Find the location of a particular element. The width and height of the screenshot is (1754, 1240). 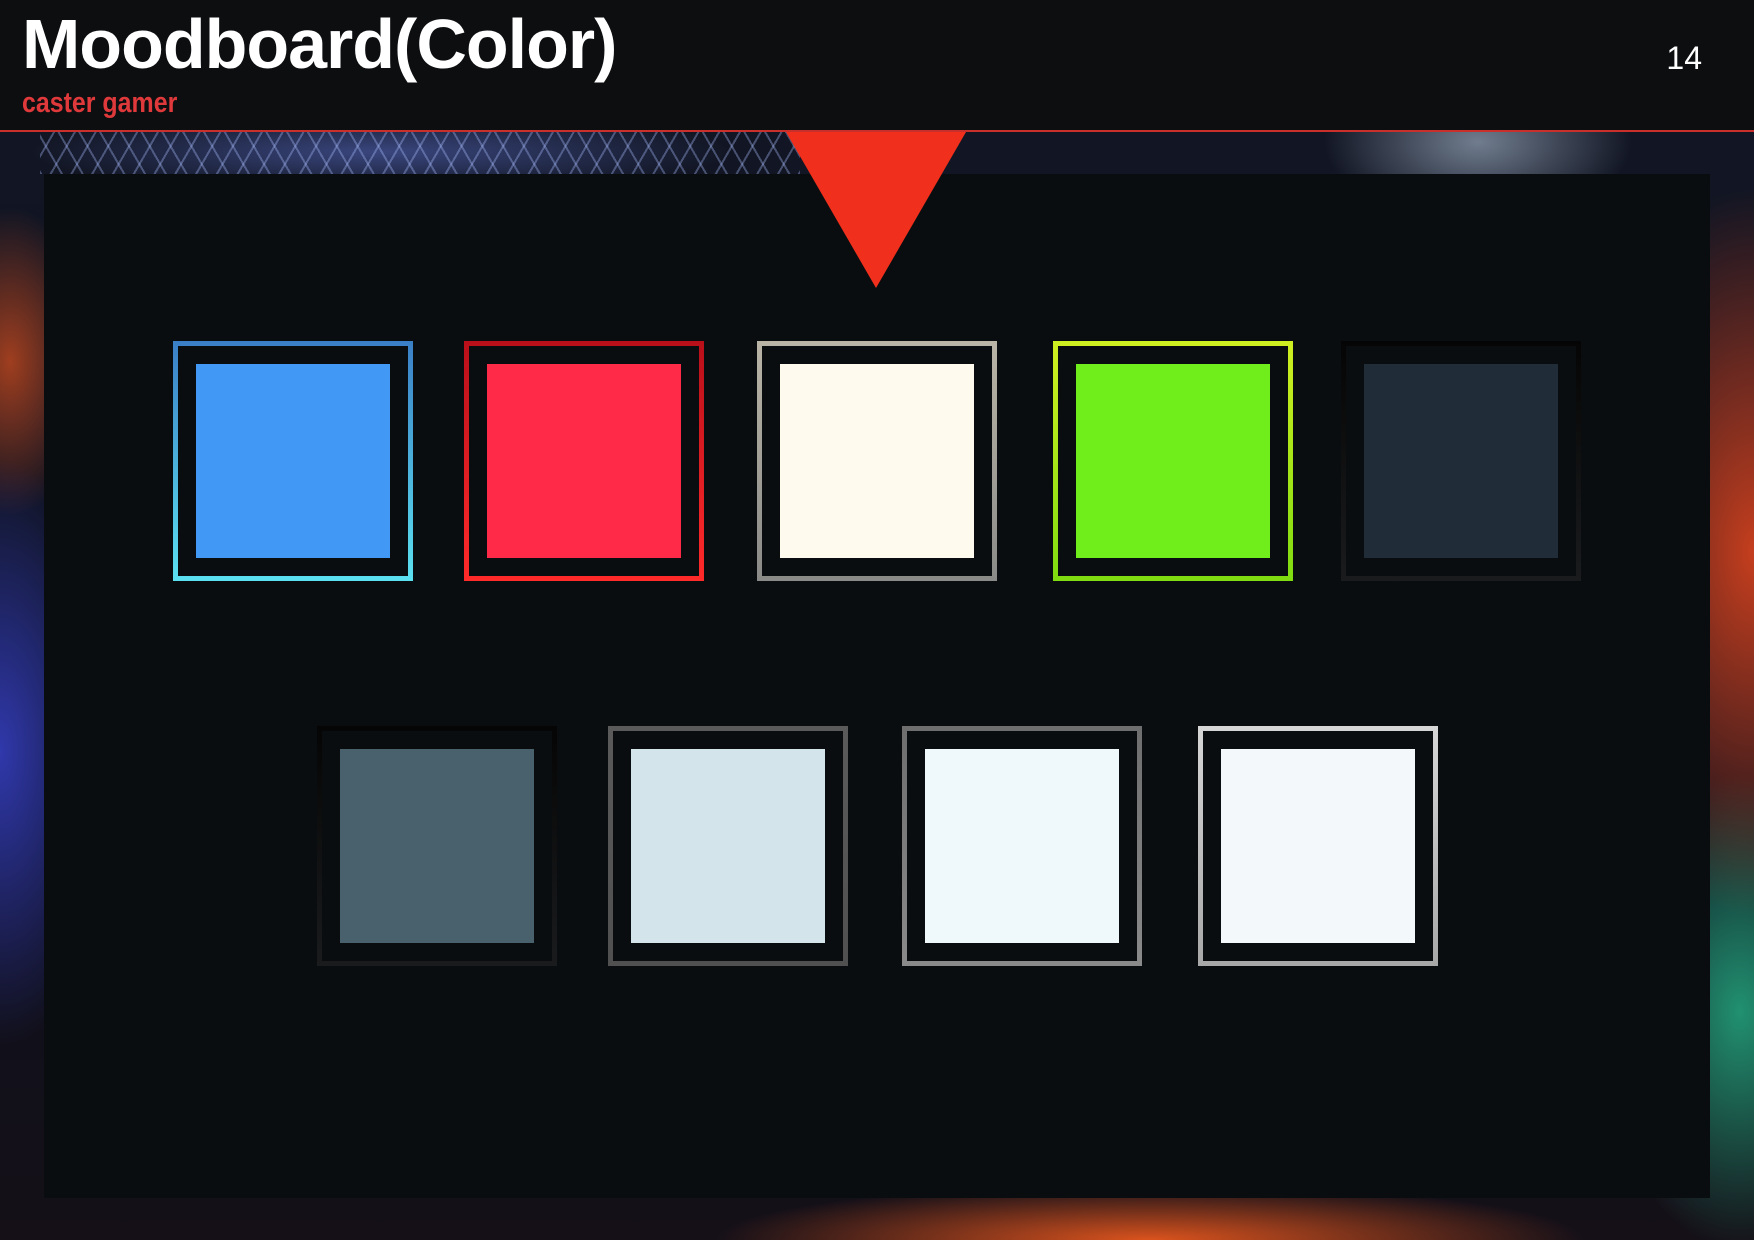

triangle-marker-icon is located at coordinates (876, 210).